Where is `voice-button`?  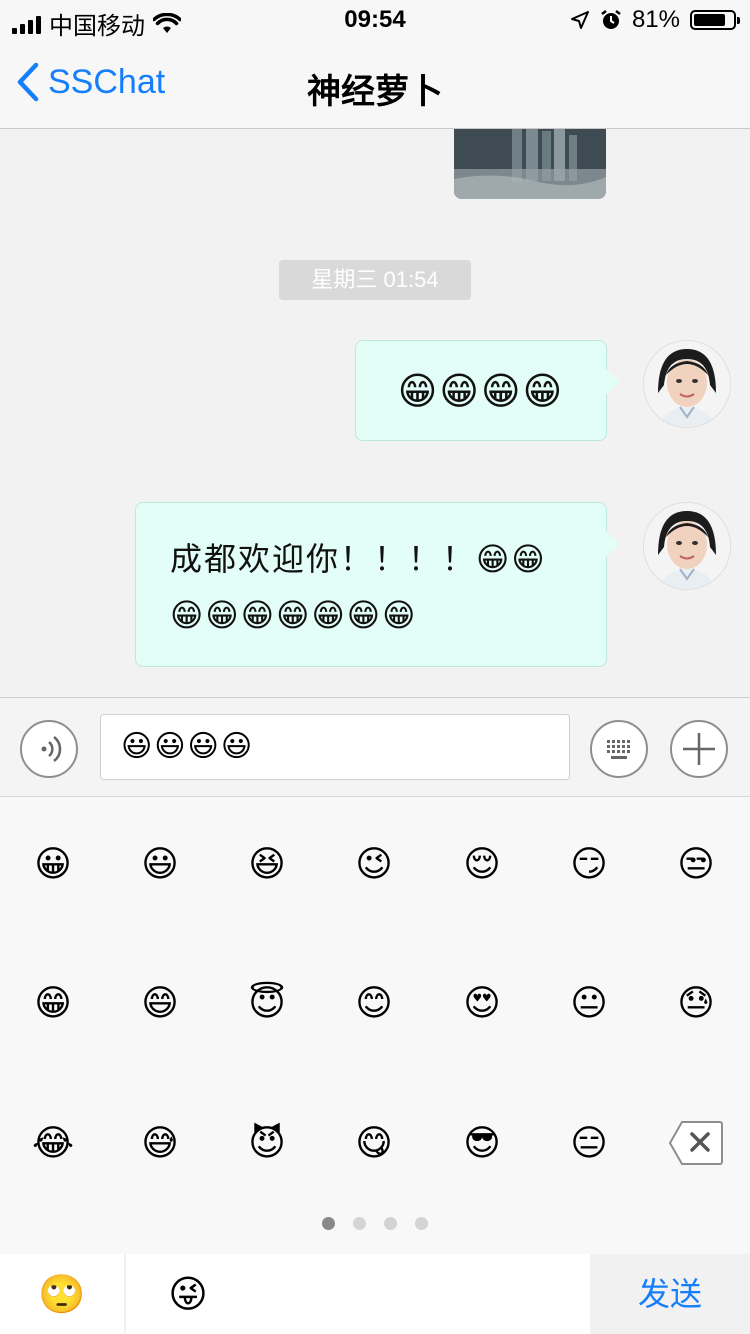 voice-button is located at coordinates (49, 749).